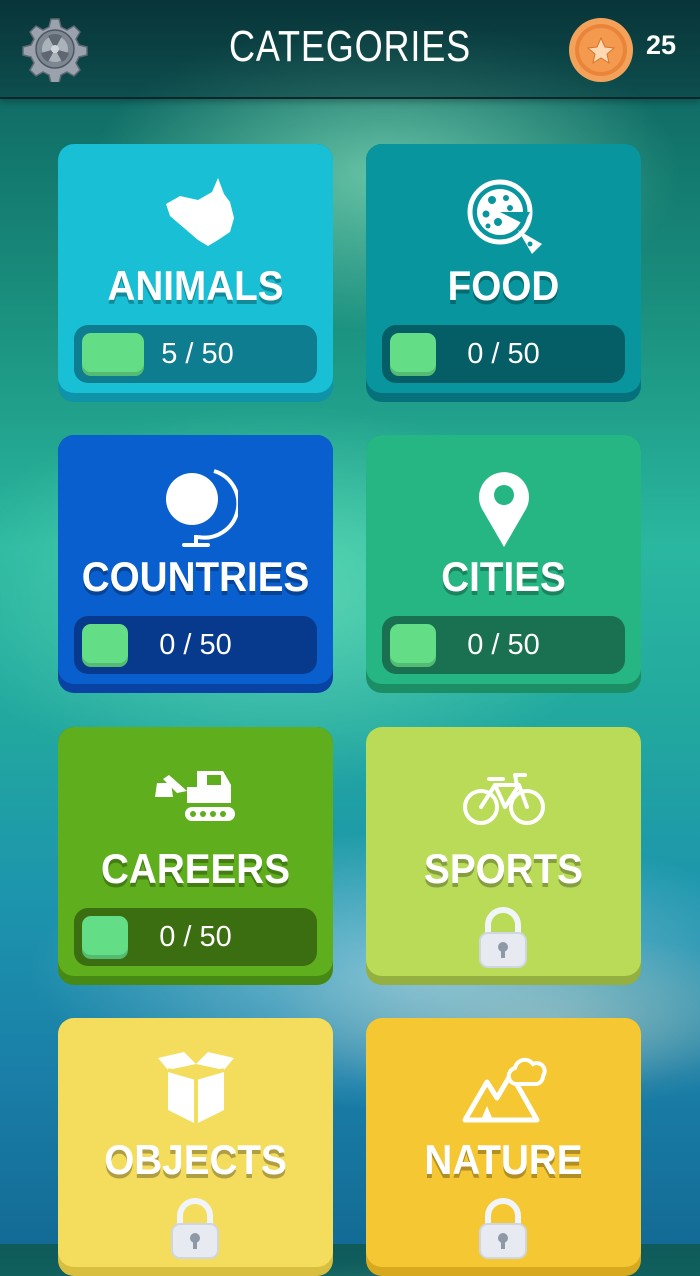 The height and width of the screenshot is (1276, 700). Describe the element at coordinates (503, 509) in the screenshot. I see `map-pin-icon` at that location.